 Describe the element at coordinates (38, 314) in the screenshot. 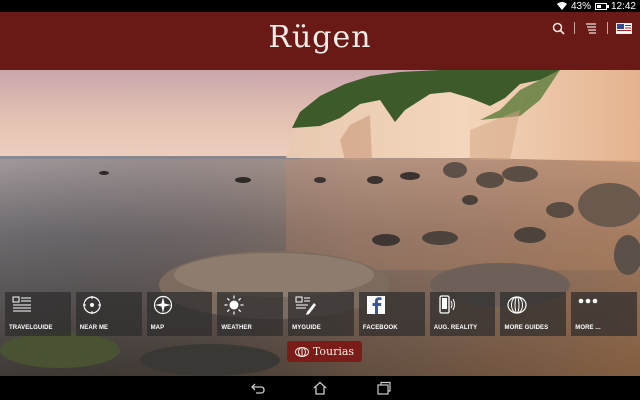

I see `menu-travelguide: TRAVELGUIDE` at that location.